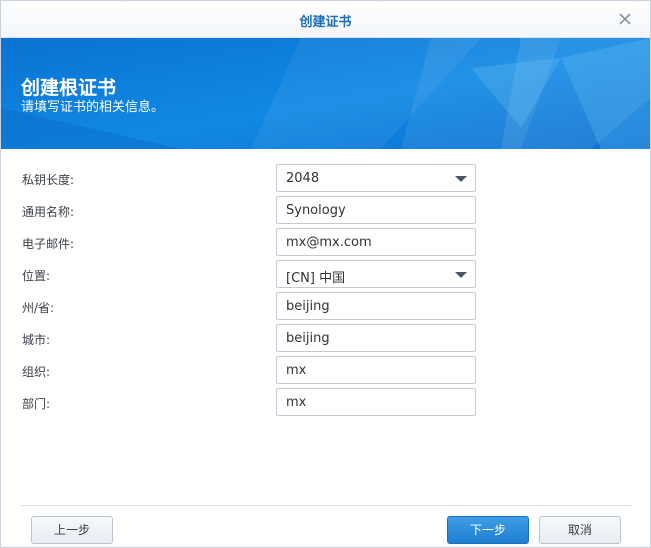  I want to click on department-input: mx, so click(376, 402).